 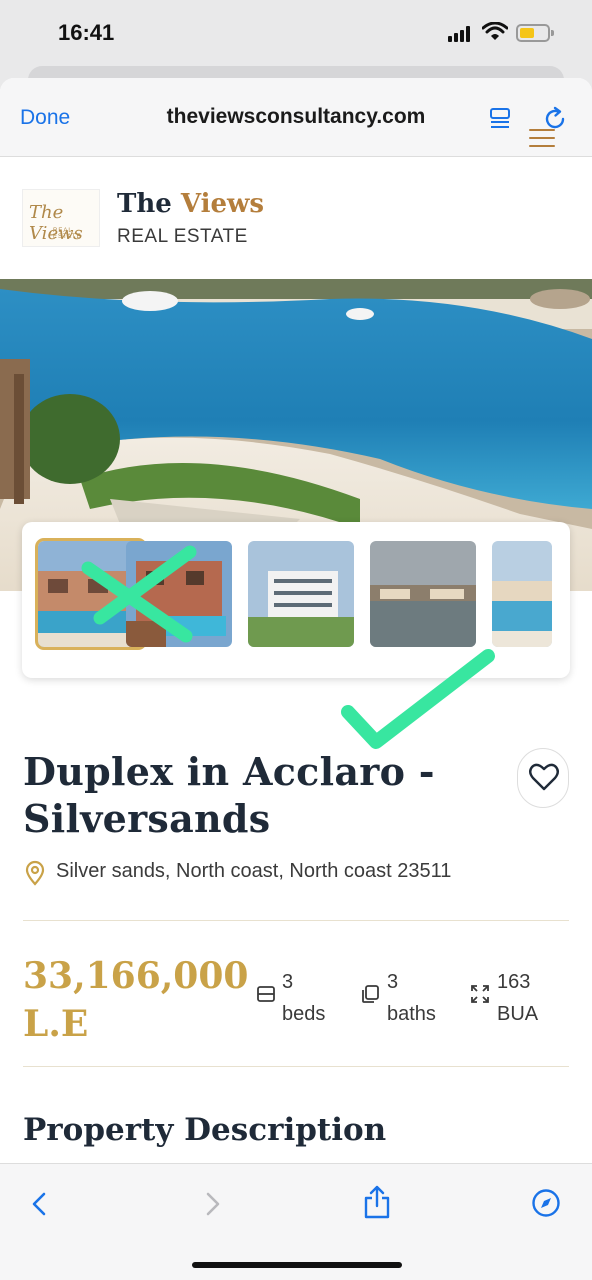 I want to click on location-pin-icon, so click(x=35, y=873).